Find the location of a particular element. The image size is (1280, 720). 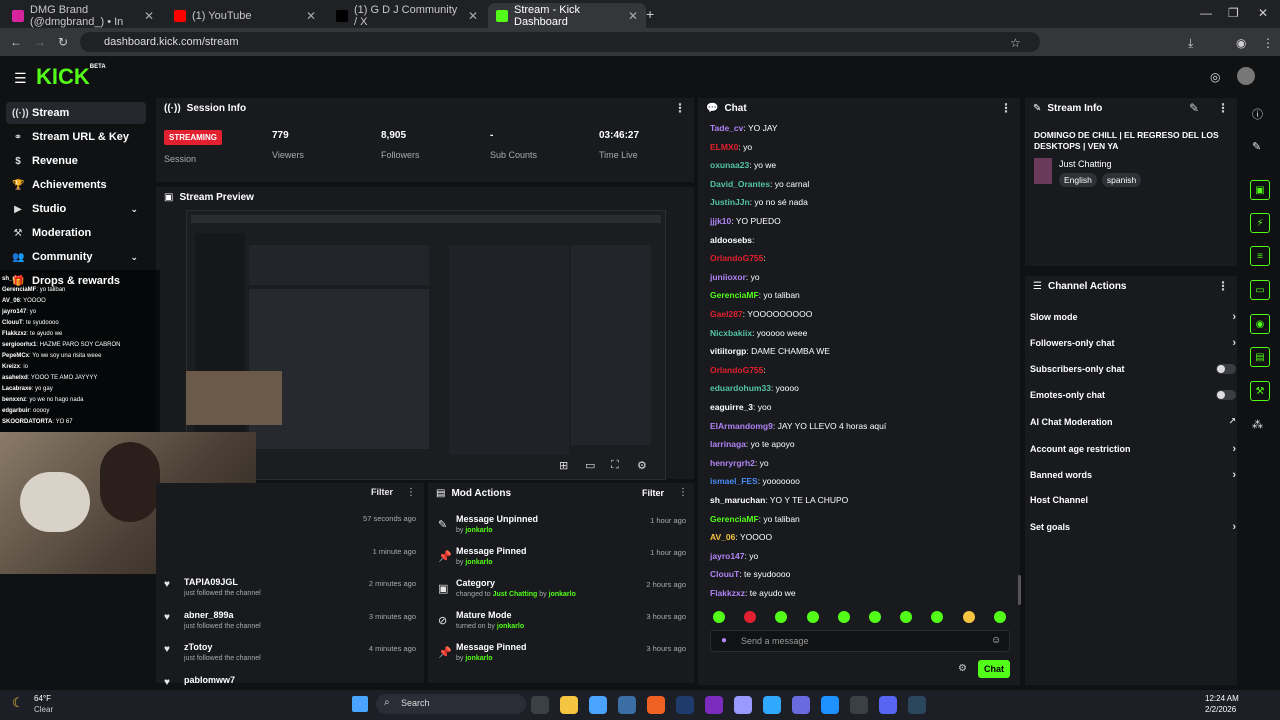

browser-menu-icon: ⋮ is located at coordinates (1268, 43).